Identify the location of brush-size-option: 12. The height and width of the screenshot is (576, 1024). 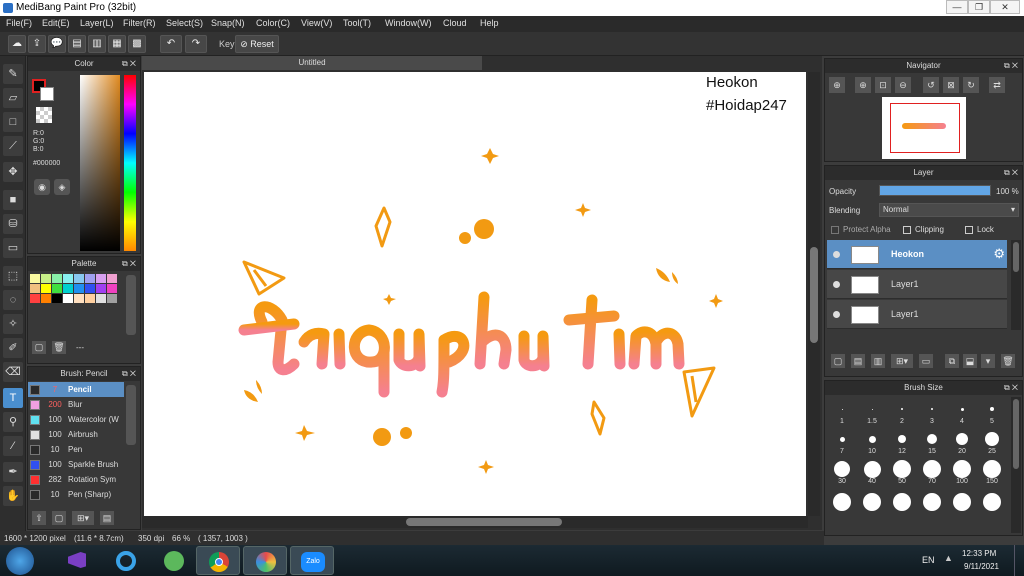
(902, 441).